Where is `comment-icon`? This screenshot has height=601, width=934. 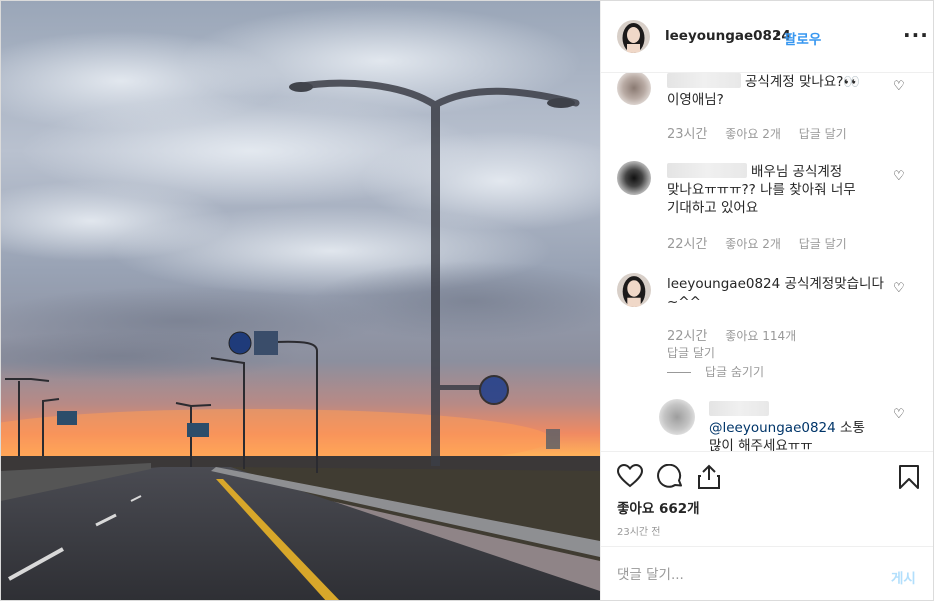
comment-icon is located at coordinates (670, 478).